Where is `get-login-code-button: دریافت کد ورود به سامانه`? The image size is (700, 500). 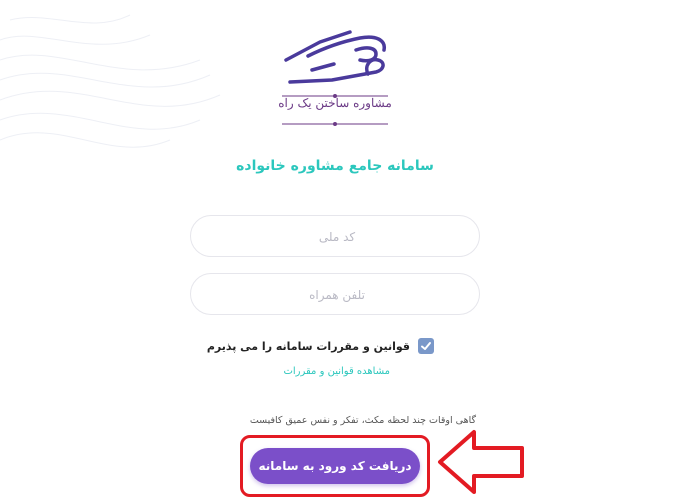
get-login-code-button: دریافت کد ورود به سامانه is located at coordinates (335, 466).